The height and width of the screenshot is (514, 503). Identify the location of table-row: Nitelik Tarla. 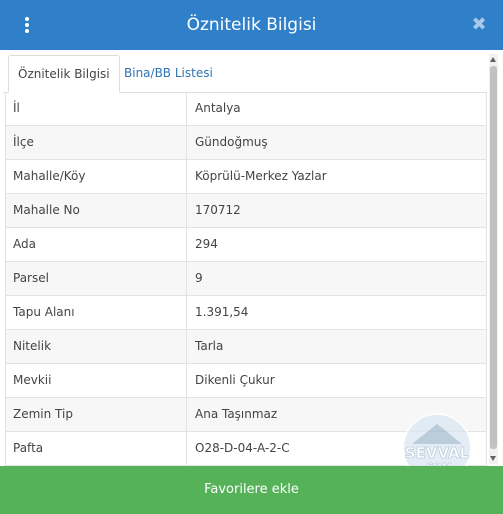
(246, 347).